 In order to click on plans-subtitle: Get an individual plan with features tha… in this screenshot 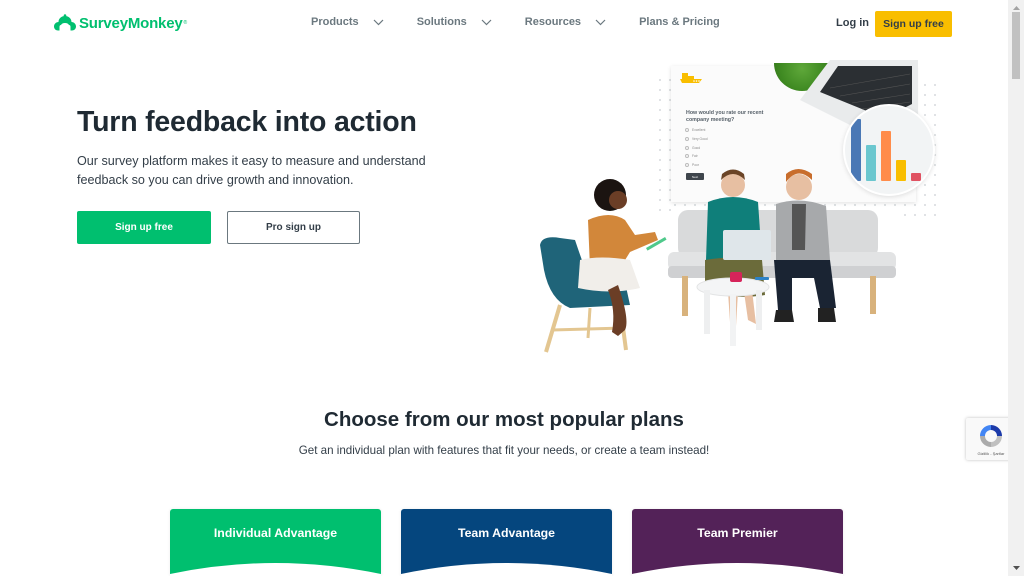, I will do `click(504, 450)`.